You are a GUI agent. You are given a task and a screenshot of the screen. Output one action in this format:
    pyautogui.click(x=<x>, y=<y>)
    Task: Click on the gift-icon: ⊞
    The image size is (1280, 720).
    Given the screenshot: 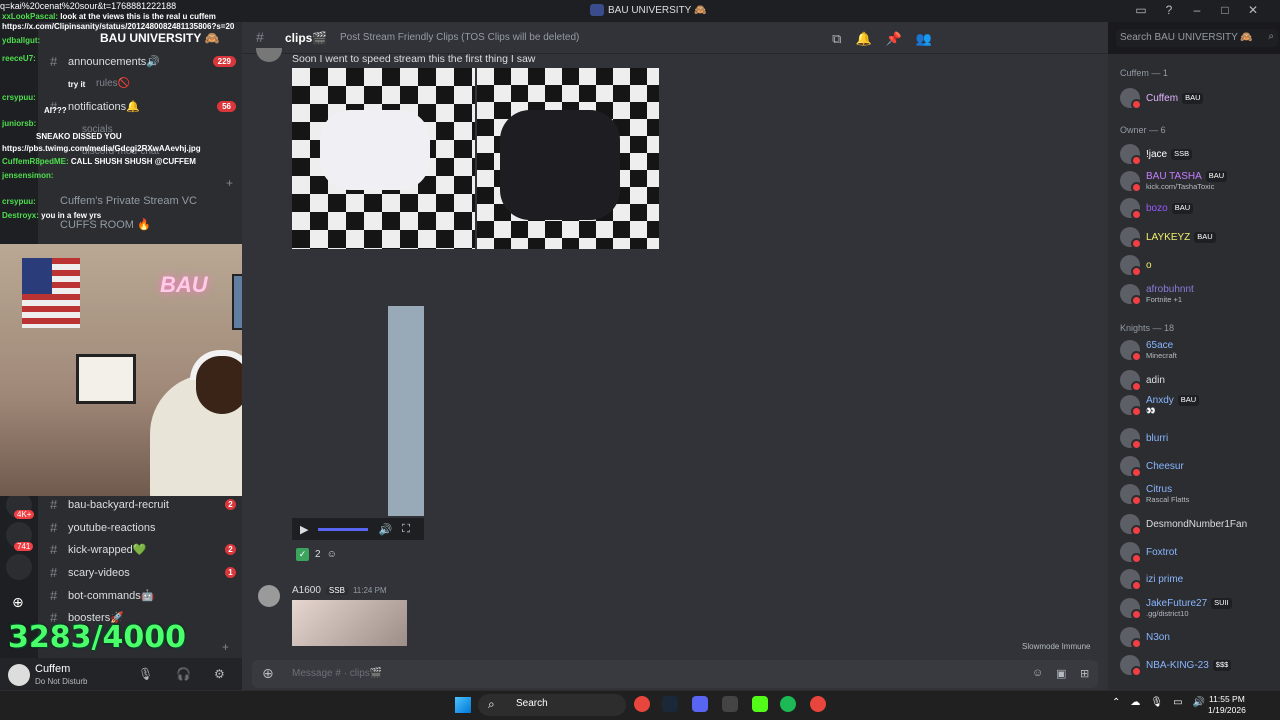 What is the action you would take?
    pyautogui.click(x=1084, y=673)
    